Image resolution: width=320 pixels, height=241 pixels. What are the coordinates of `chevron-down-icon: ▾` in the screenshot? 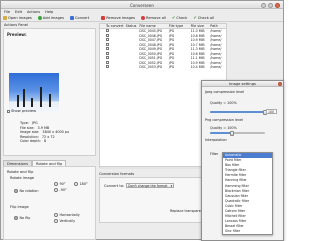 It's located at (171, 185).